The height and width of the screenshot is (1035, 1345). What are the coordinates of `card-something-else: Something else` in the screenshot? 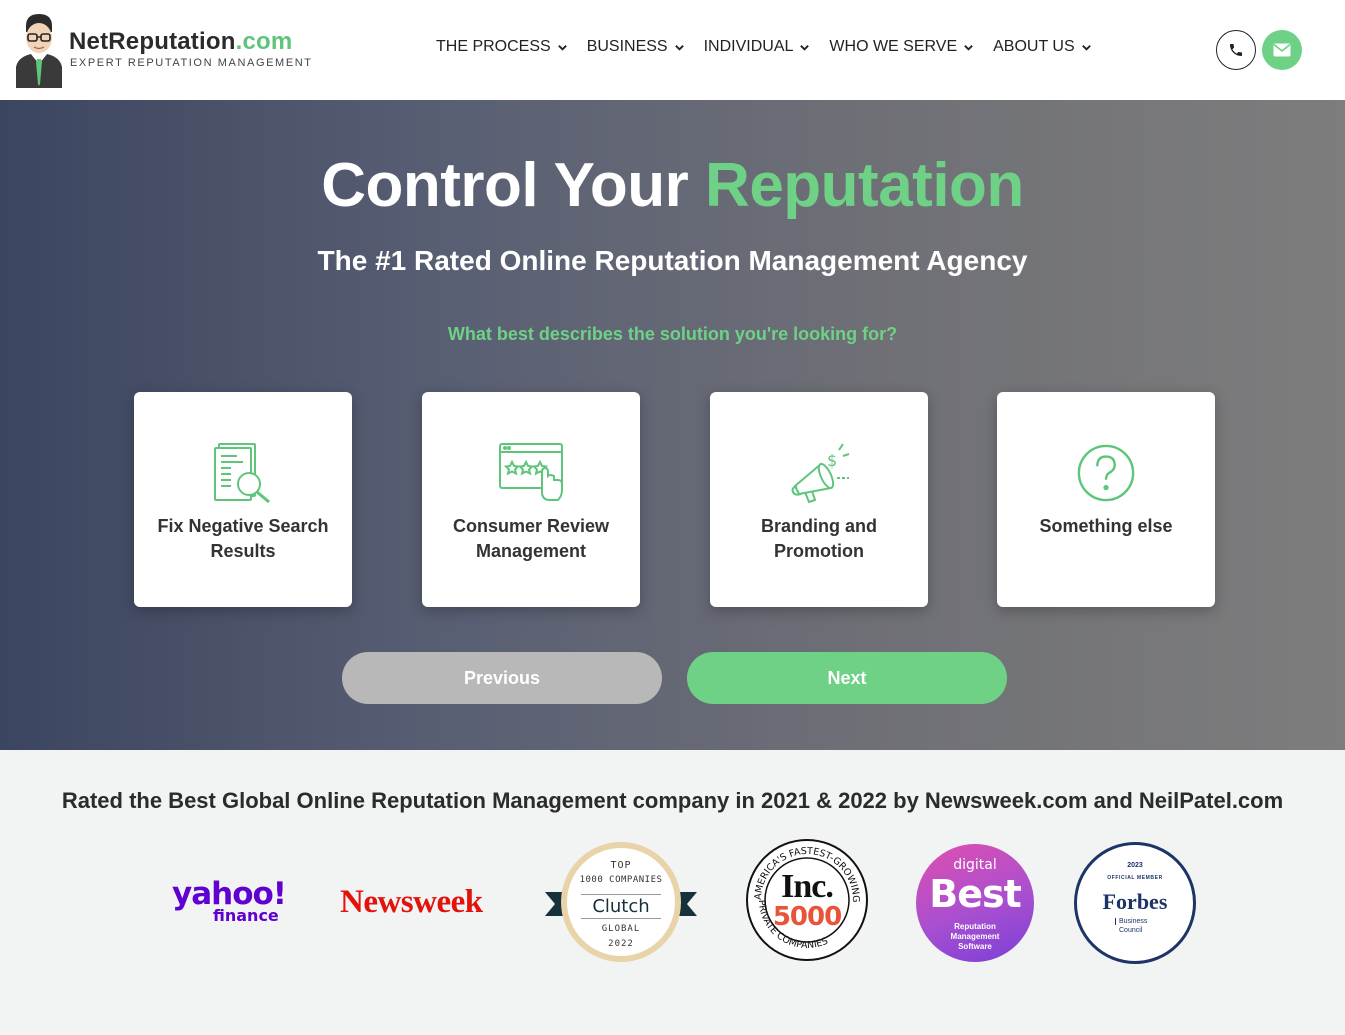 It's located at (1106, 499).